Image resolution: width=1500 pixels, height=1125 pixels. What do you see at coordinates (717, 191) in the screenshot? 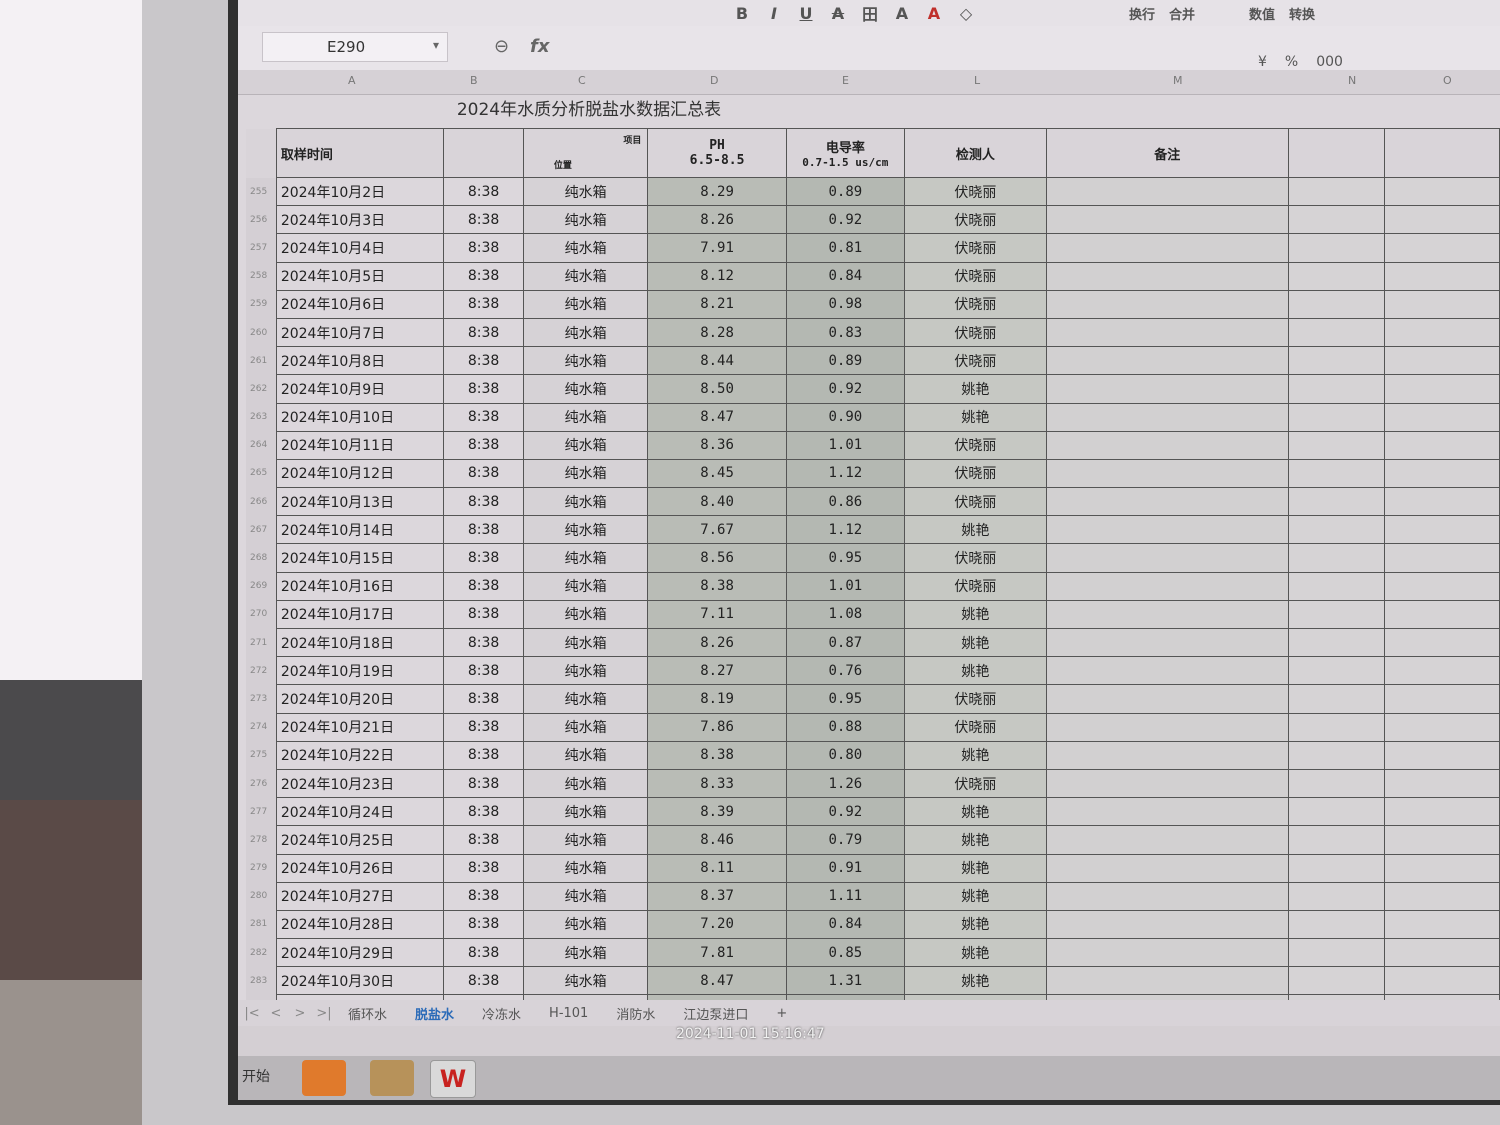
I see `cell-ph: 8.29` at bounding box center [717, 191].